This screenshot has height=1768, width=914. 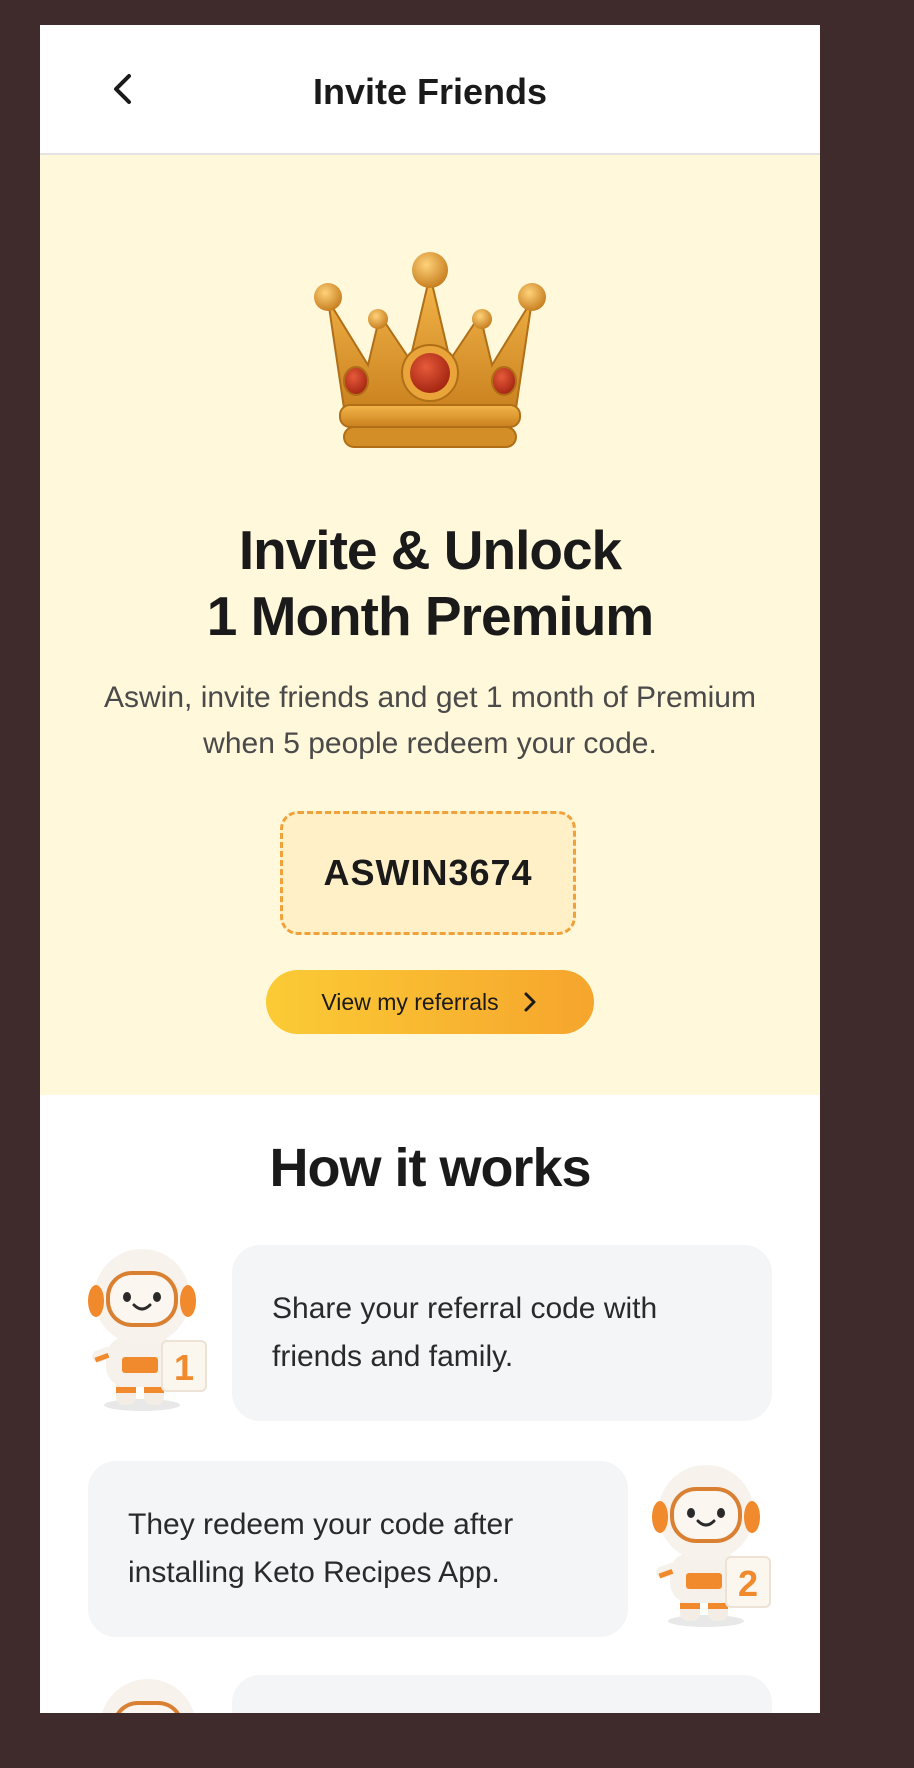 What do you see at coordinates (430, 350) in the screenshot?
I see `crown-icon` at bounding box center [430, 350].